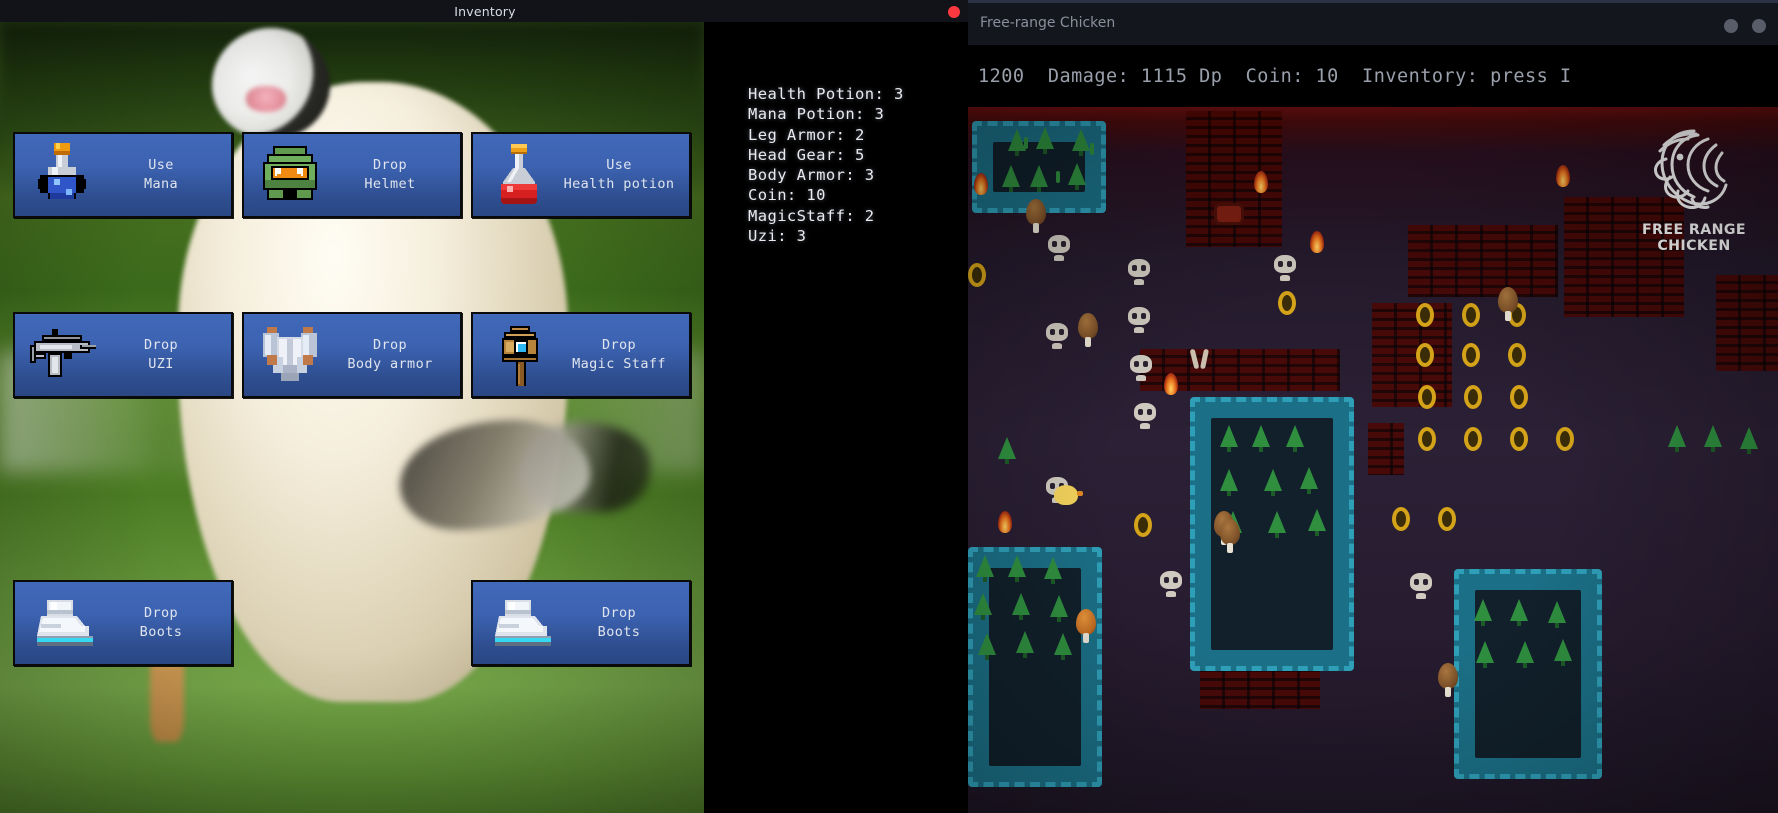 This screenshot has height=813, width=1778. I want to click on game-titlebar: Free-range Chicken, so click(1373, 24).